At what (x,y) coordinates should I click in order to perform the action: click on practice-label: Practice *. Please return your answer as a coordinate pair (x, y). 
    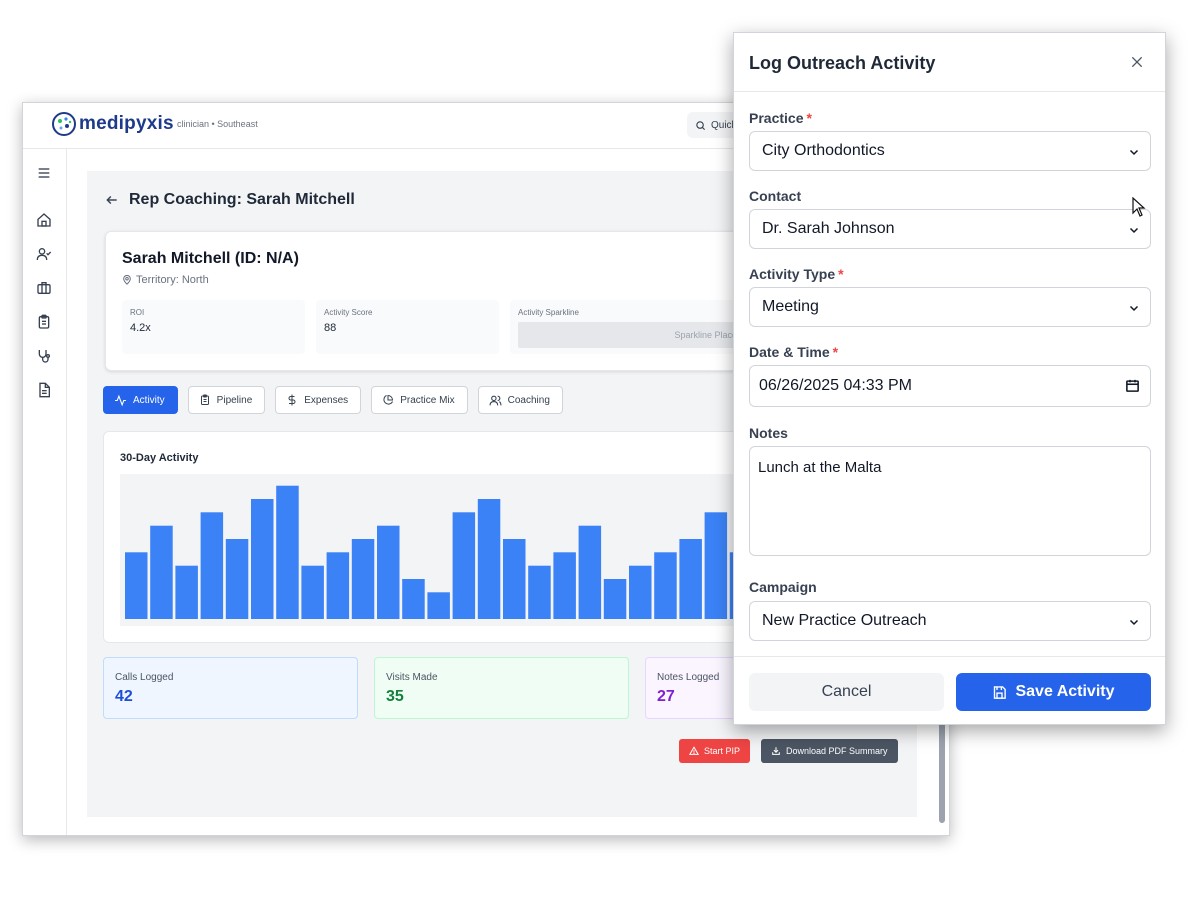
    Looking at the image, I should click on (780, 118).